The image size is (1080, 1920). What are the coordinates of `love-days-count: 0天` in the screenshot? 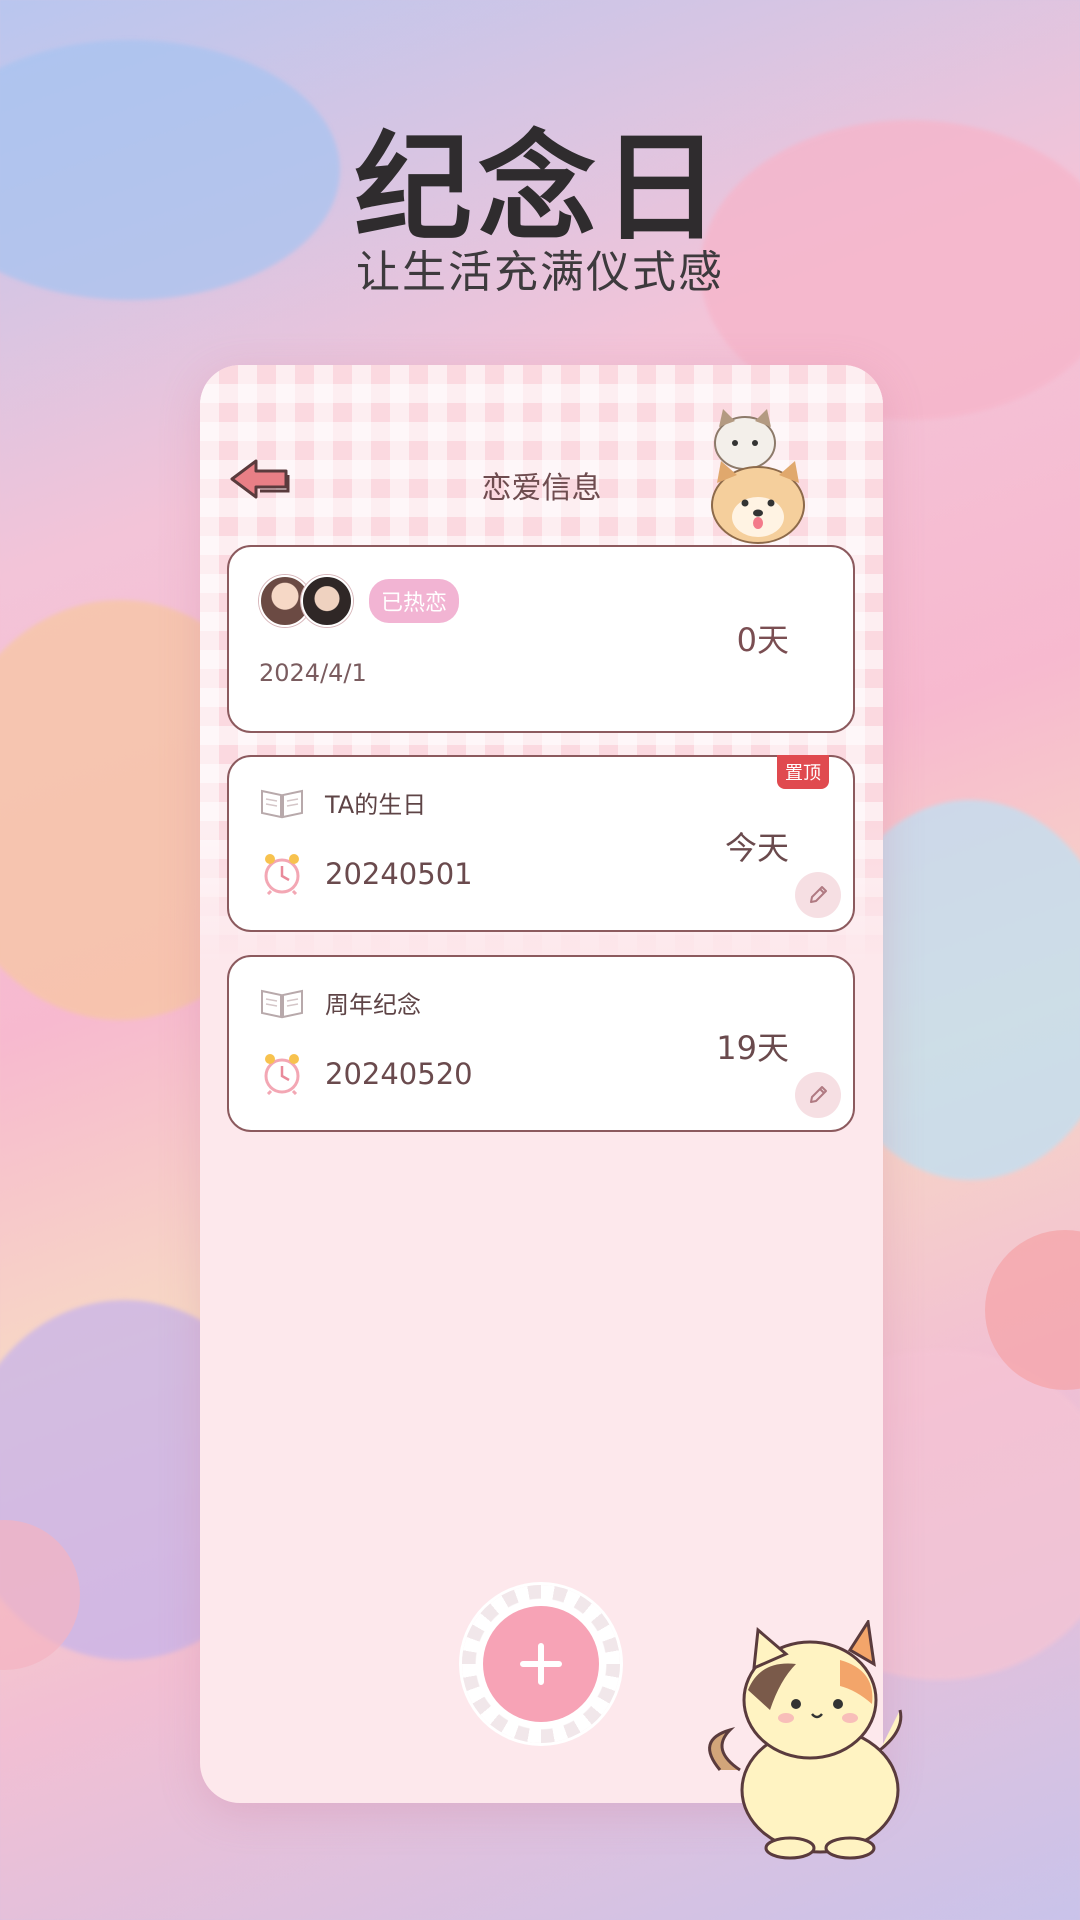 It's located at (762, 640).